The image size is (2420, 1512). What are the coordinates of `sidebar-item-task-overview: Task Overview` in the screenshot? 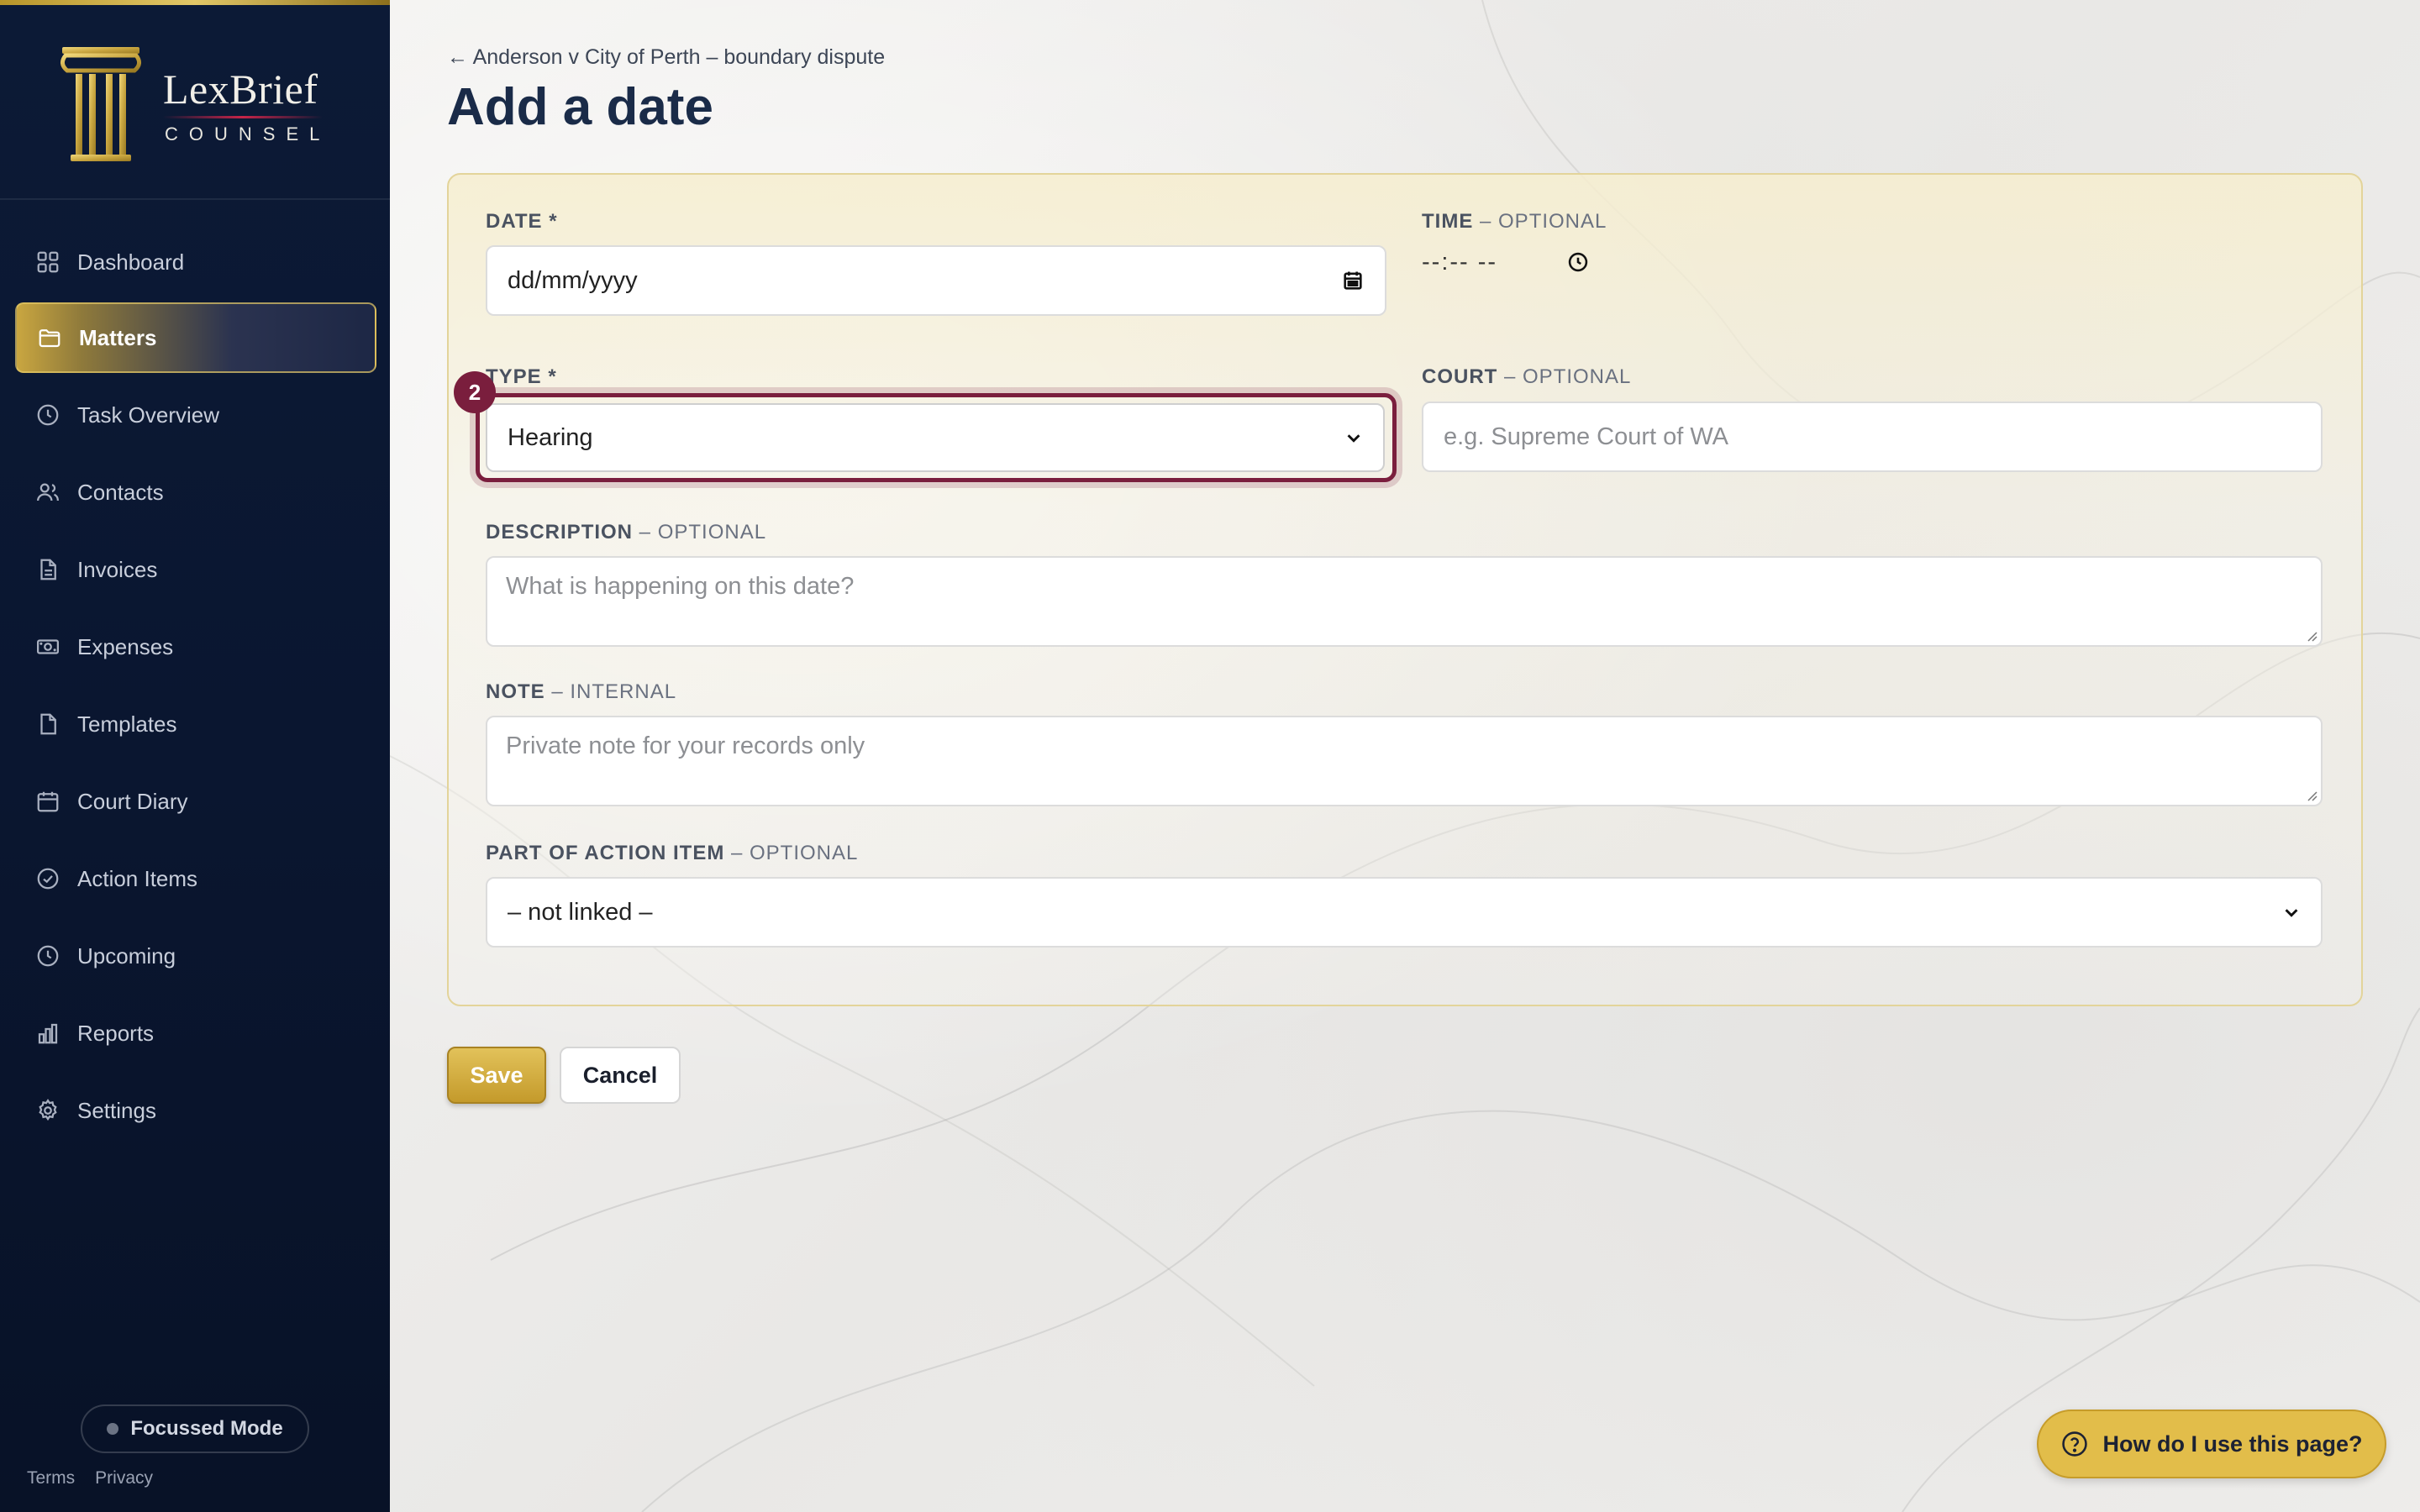 It's located at (195, 415).